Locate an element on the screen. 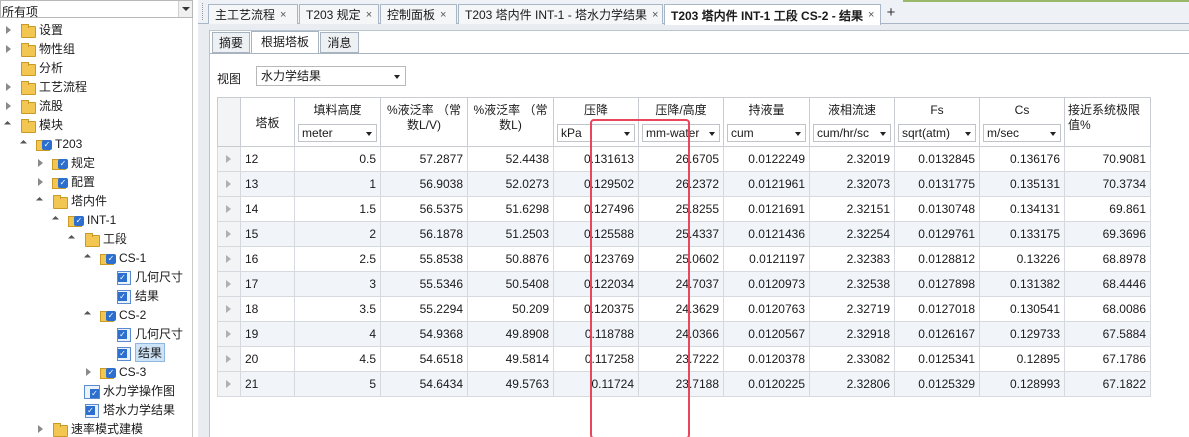  unit-select: meter is located at coordinates (337, 133).